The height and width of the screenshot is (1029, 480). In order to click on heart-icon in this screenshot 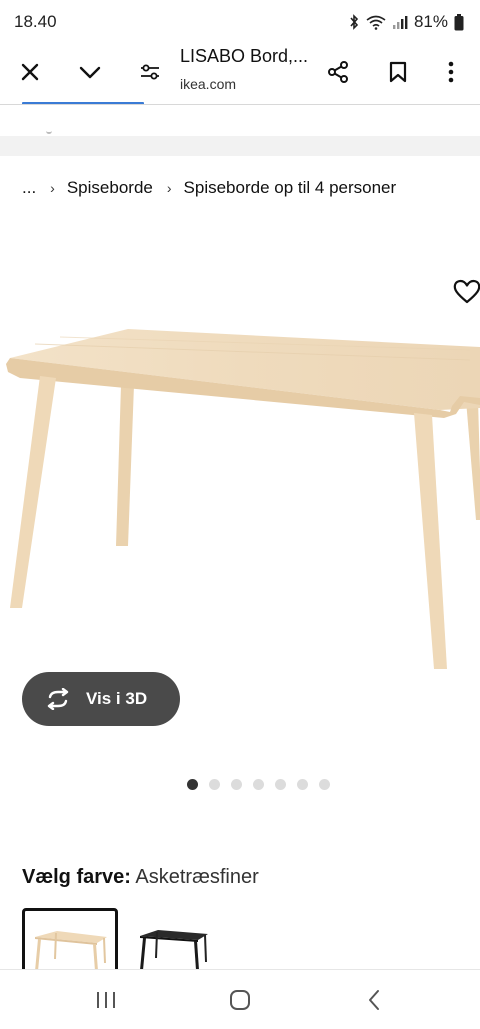, I will do `click(466, 292)`.